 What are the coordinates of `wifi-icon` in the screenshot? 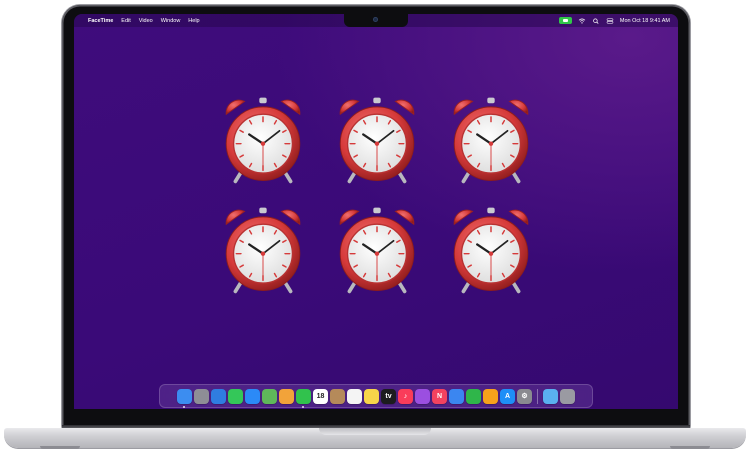 It's located at (582, 21).